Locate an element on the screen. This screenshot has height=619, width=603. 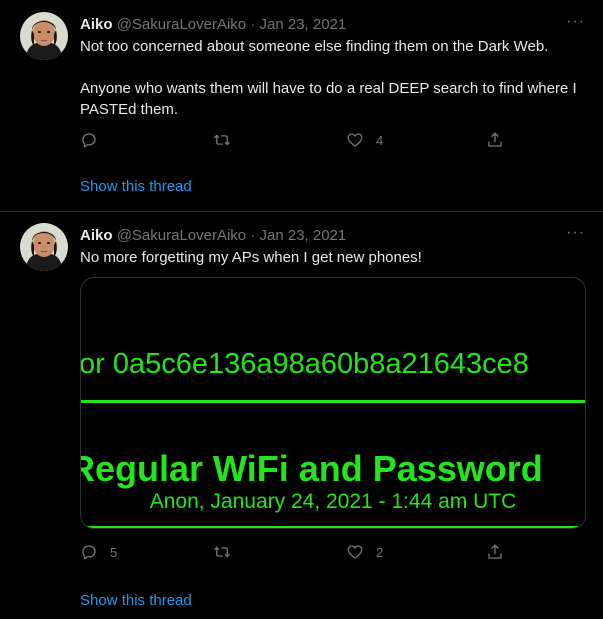
media-divider is located at coordinates (333, 401).